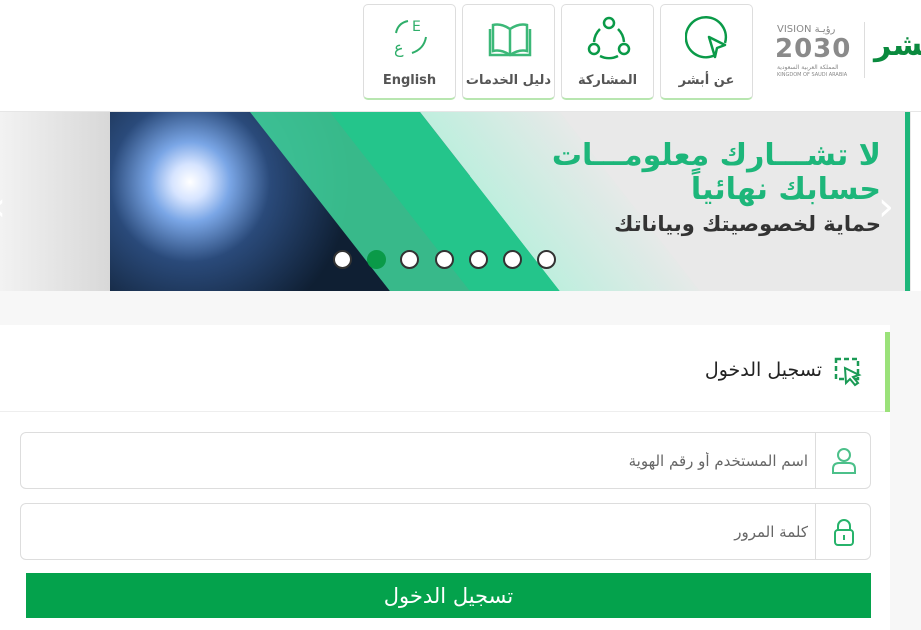 Image resolution: width=921 pixels, height=630 pixels. I want to click on password-input, so click(418, 531).